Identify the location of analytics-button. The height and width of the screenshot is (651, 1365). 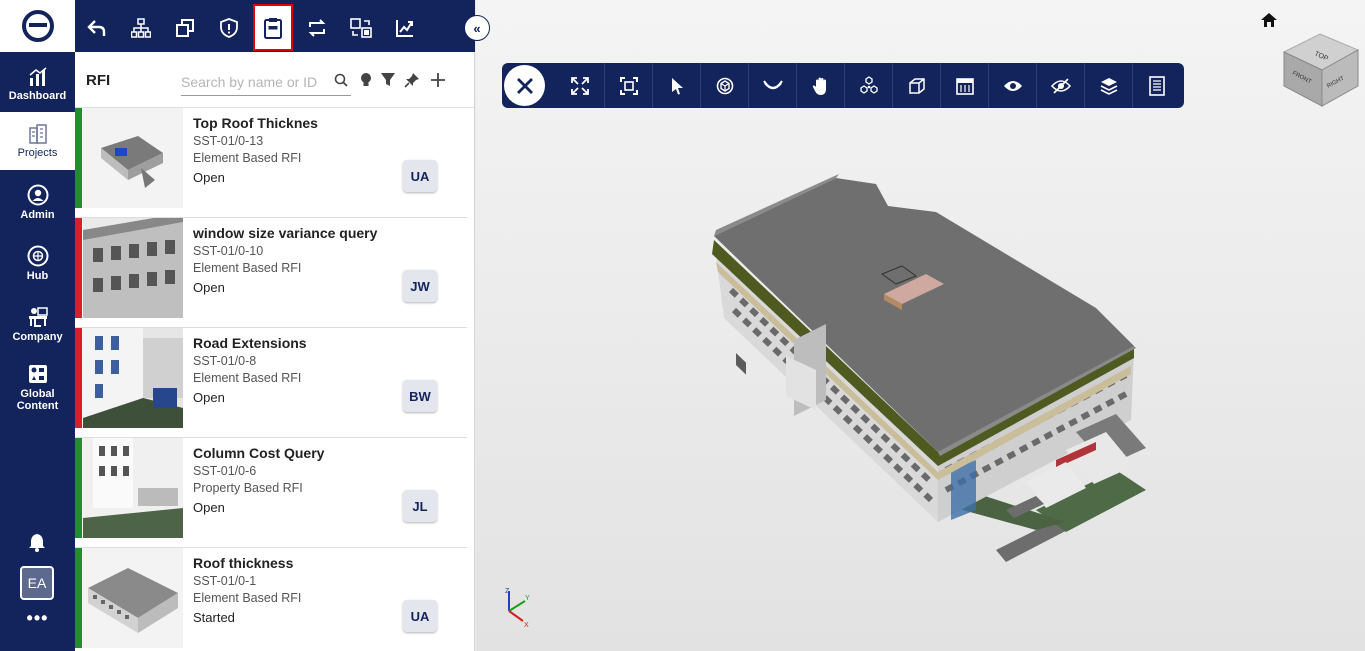
(405, 28).